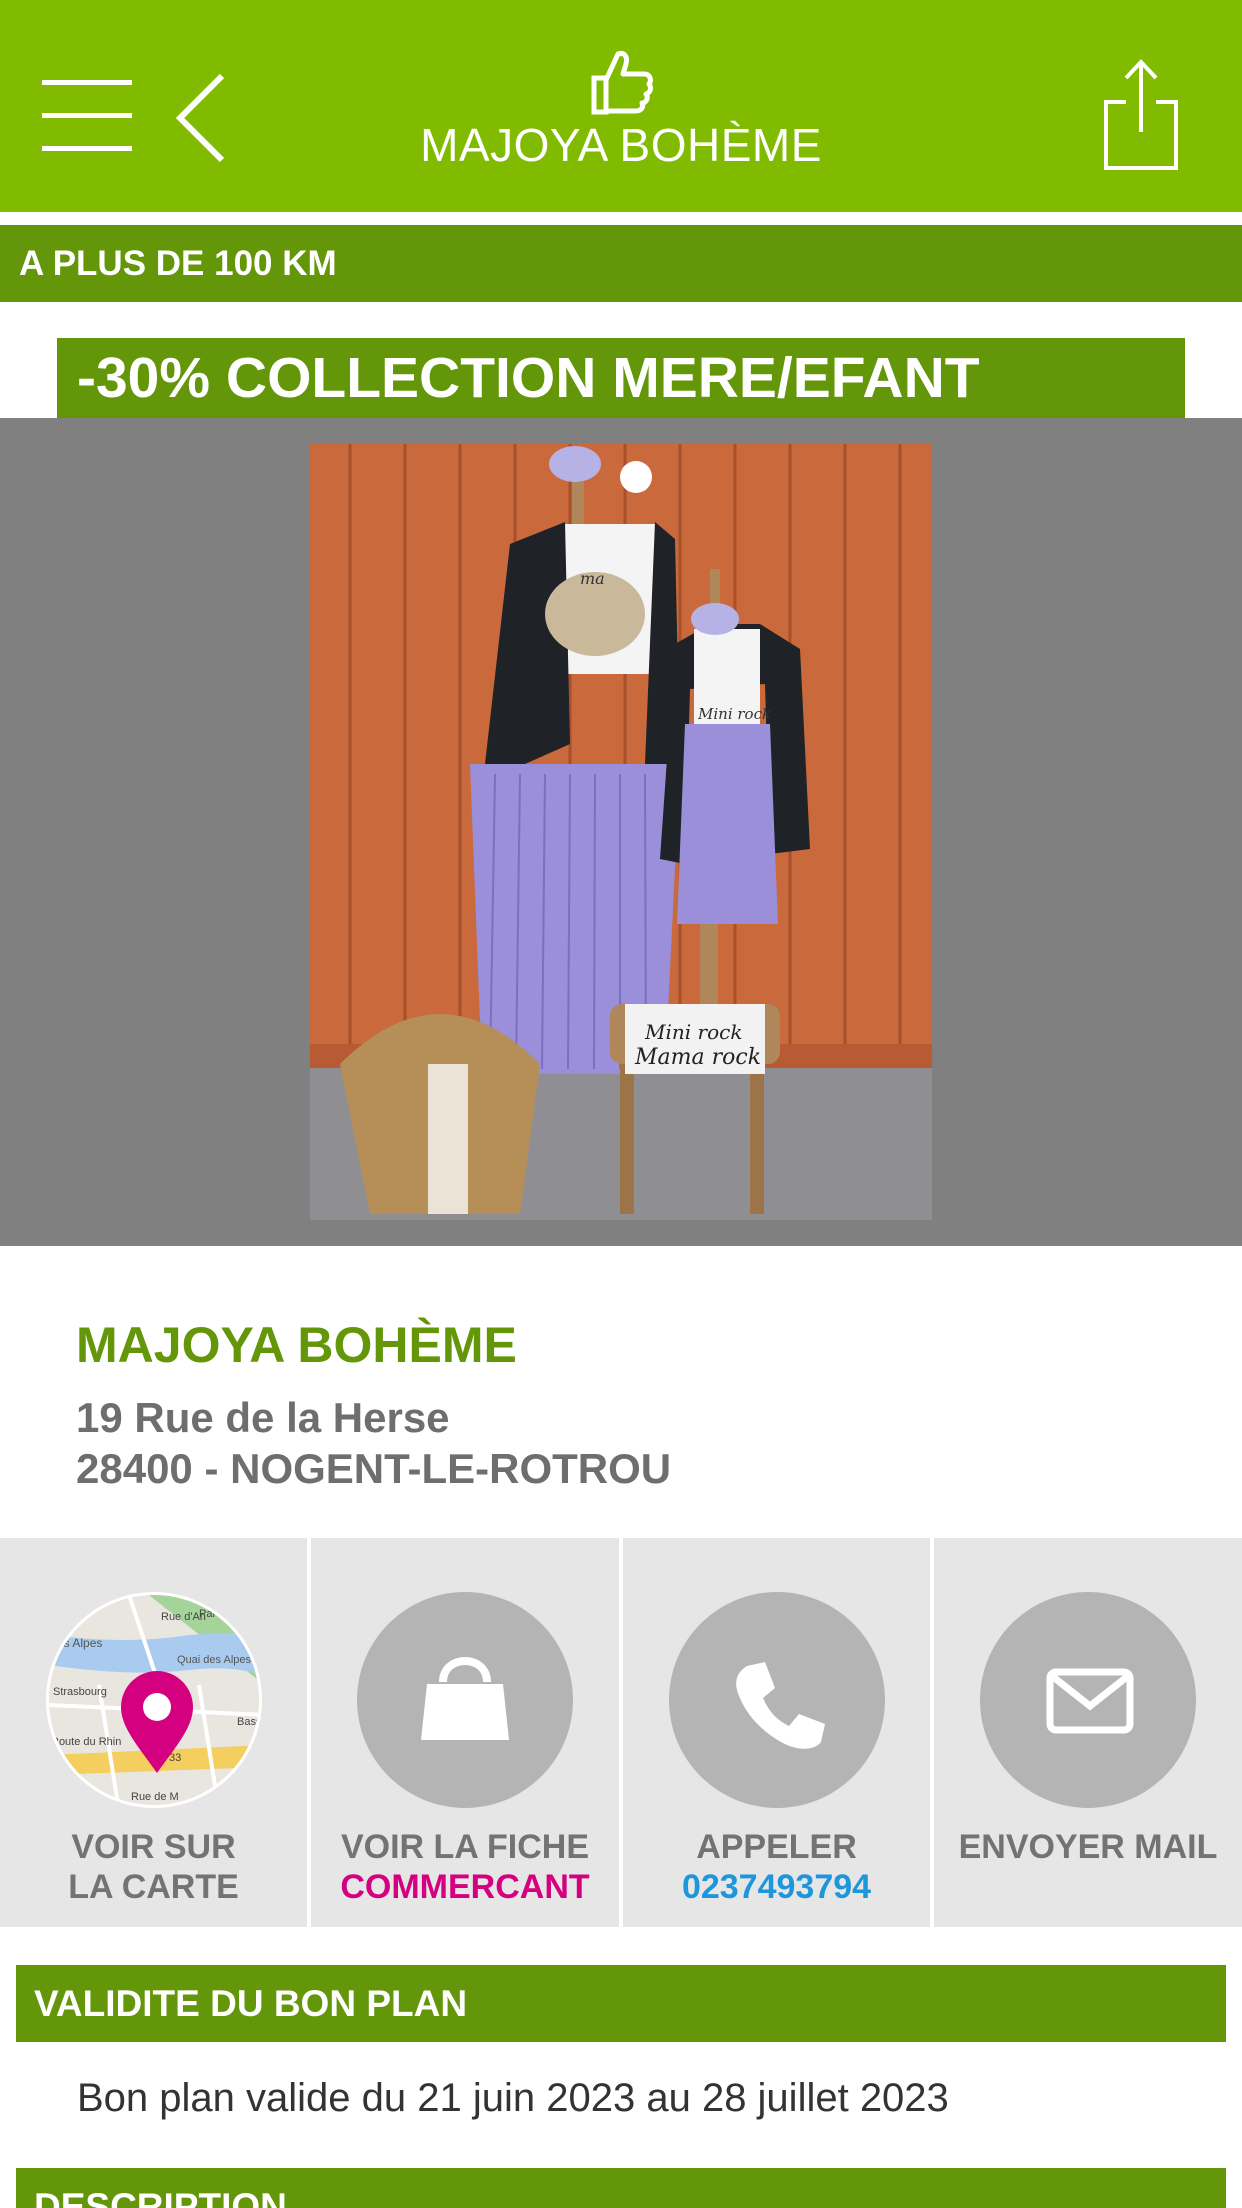 The image size is (1242, 2208). I want to click on photo-text-mini: Mini rock, so click(693, 1032).